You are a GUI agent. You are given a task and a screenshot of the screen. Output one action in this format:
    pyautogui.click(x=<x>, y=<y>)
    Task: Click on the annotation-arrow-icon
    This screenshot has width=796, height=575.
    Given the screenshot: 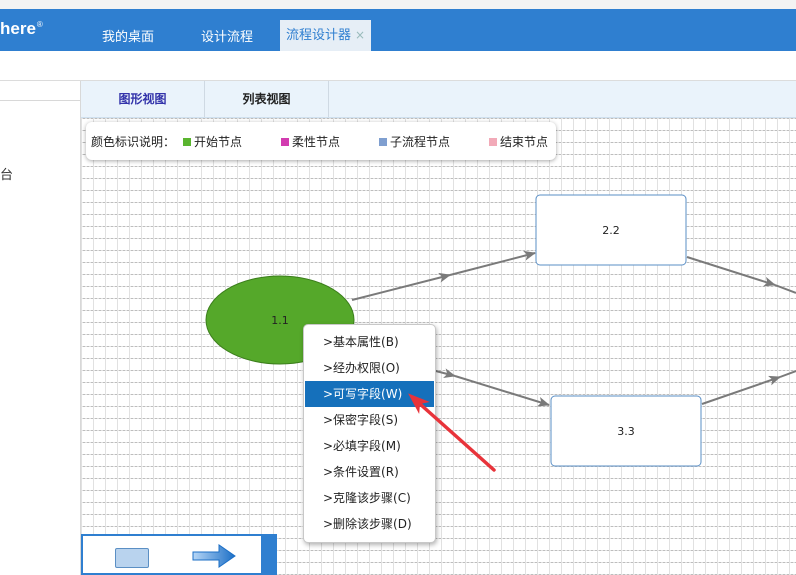 What is the action you would take?
    pyautogui.click(x=452, y=432)
    